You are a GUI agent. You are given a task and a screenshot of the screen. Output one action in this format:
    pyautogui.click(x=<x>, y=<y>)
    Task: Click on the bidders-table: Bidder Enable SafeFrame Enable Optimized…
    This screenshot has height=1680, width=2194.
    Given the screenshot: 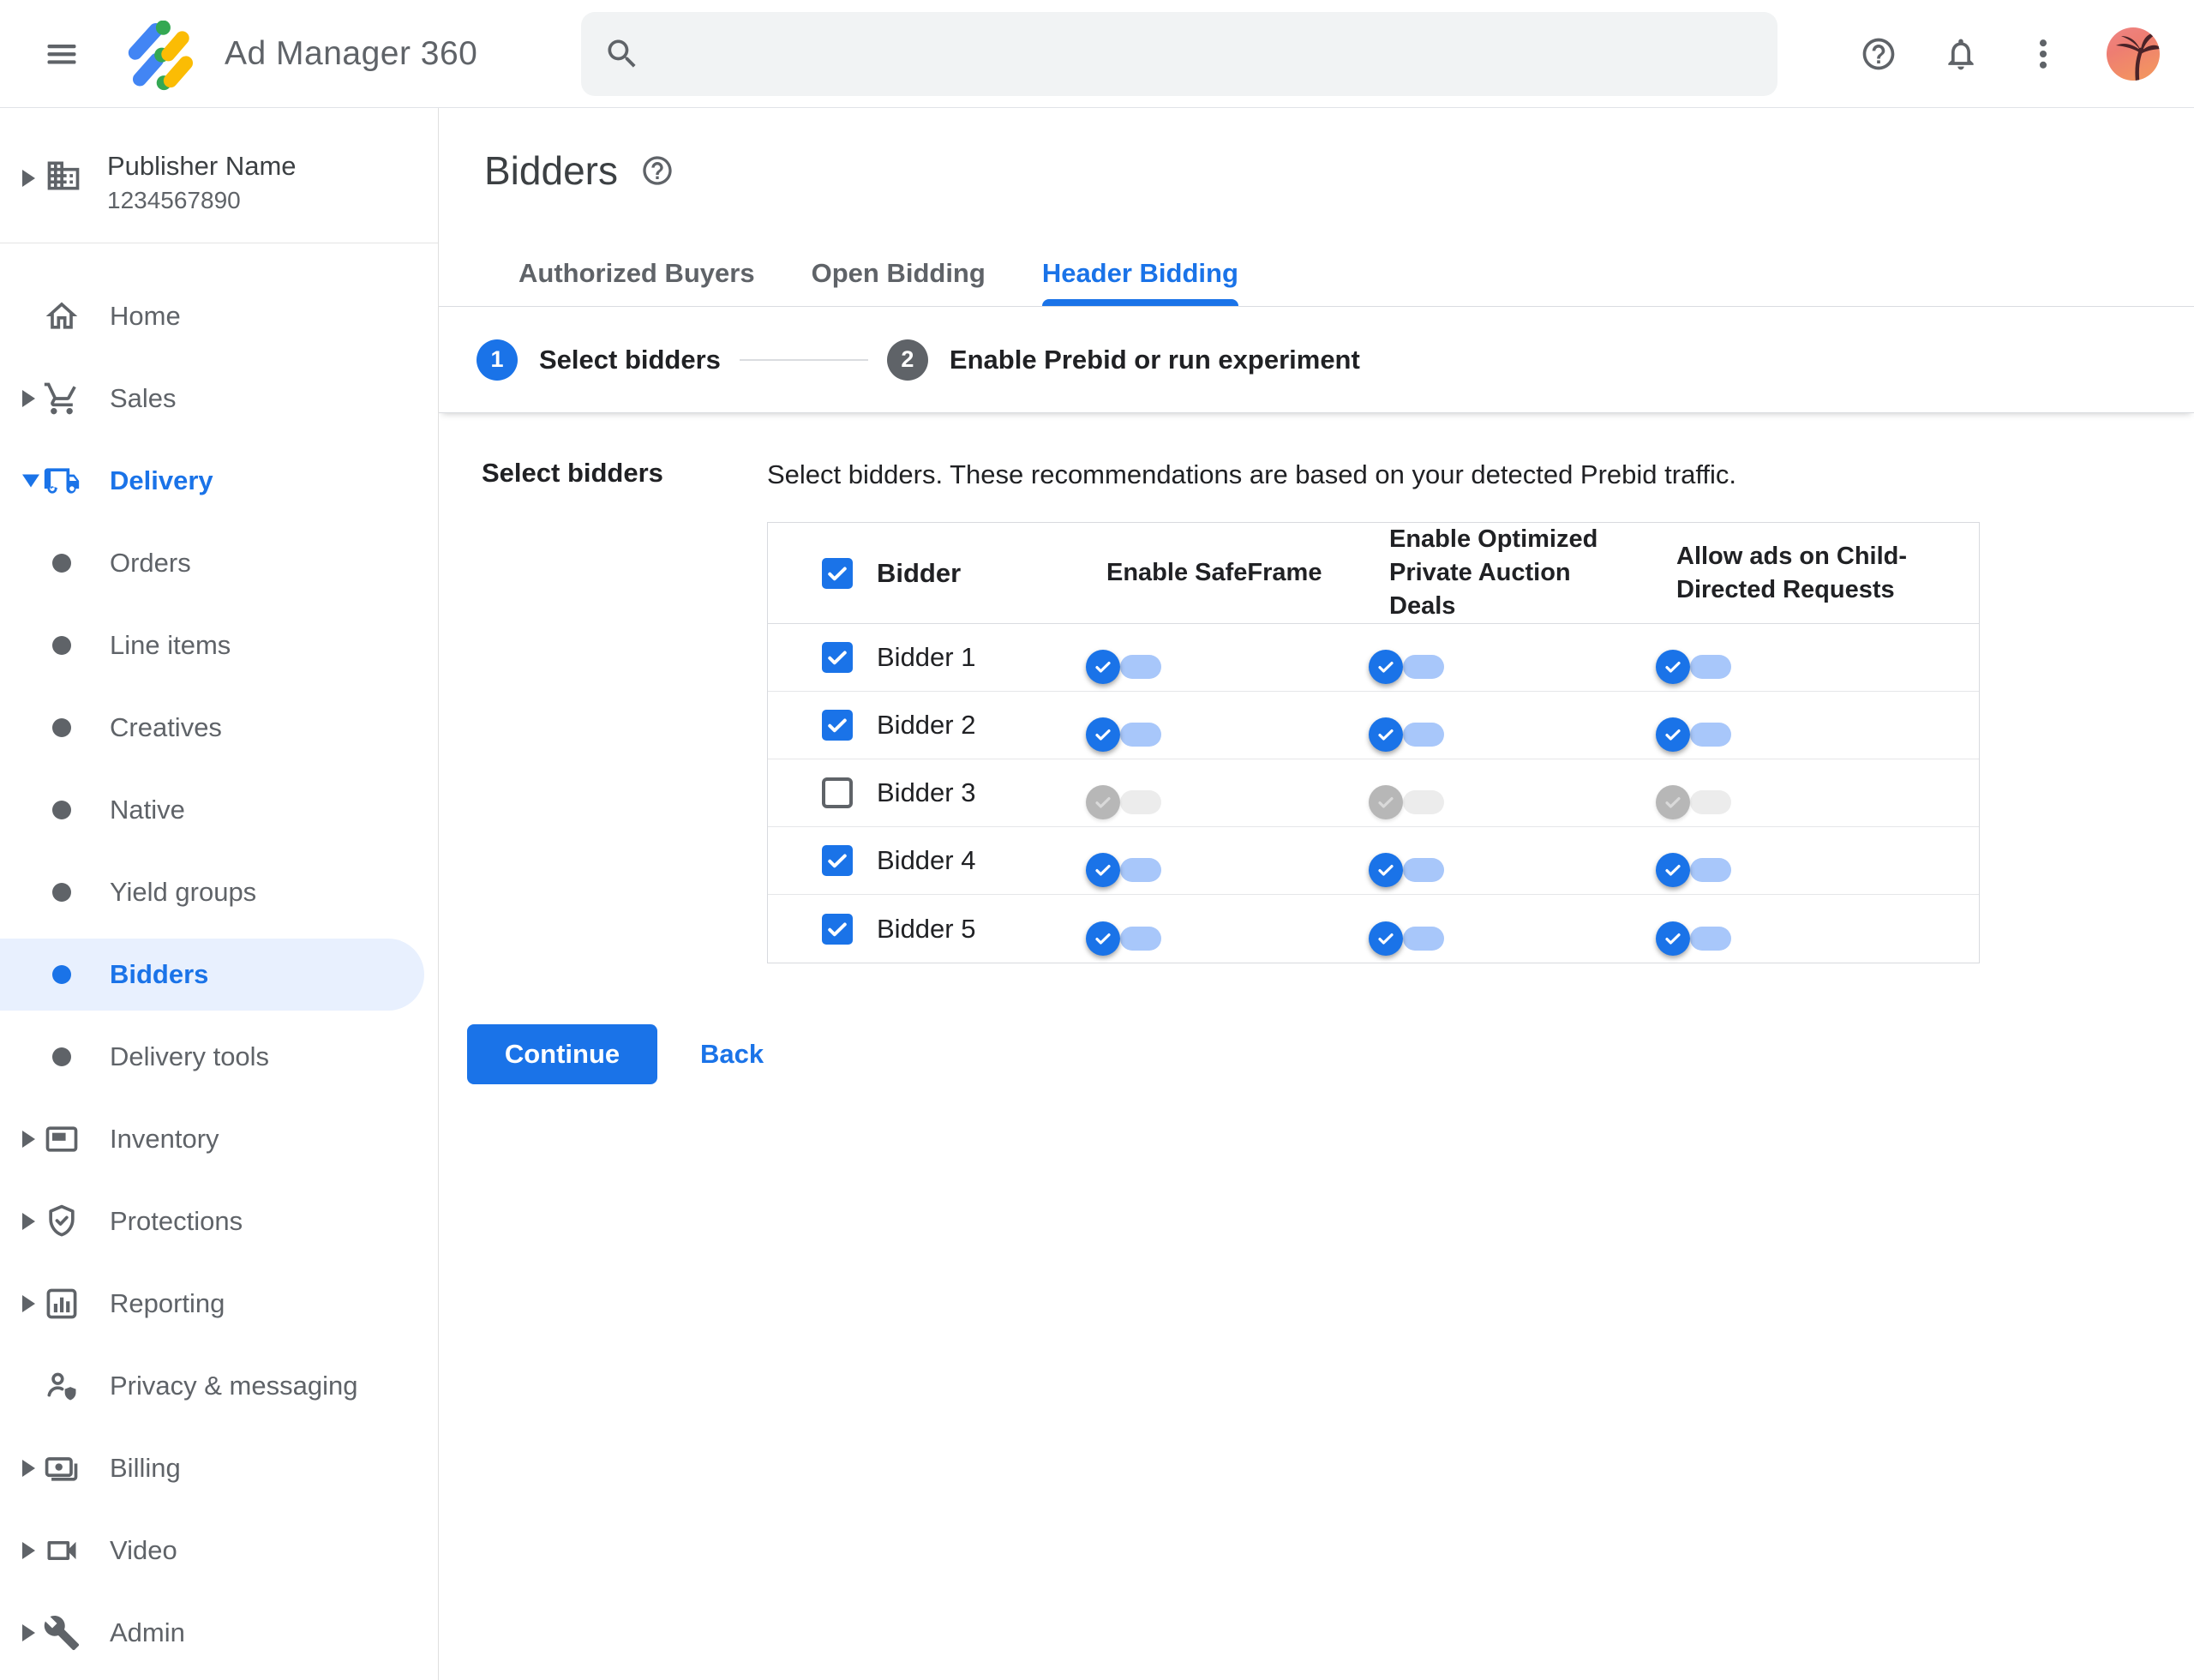 What is the action you would take?
    pyautogui.click(x=1373, y=742)
    